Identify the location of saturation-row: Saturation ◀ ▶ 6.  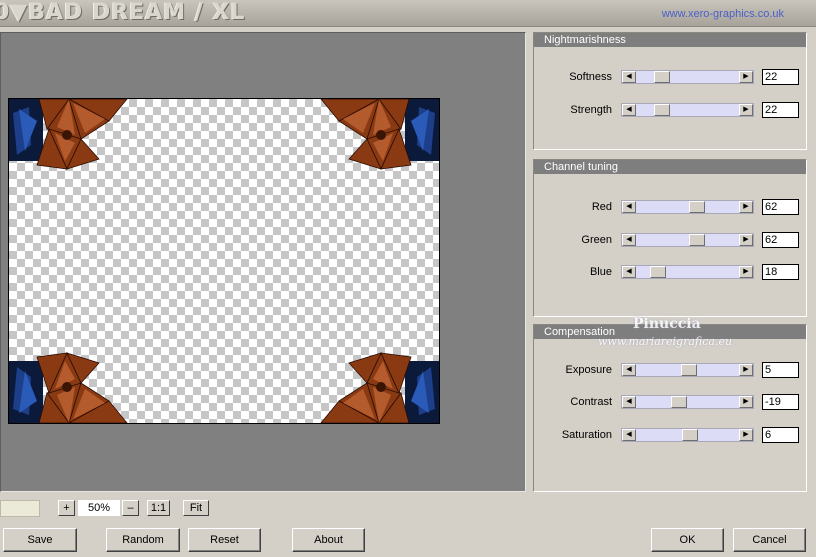
(670, 435).